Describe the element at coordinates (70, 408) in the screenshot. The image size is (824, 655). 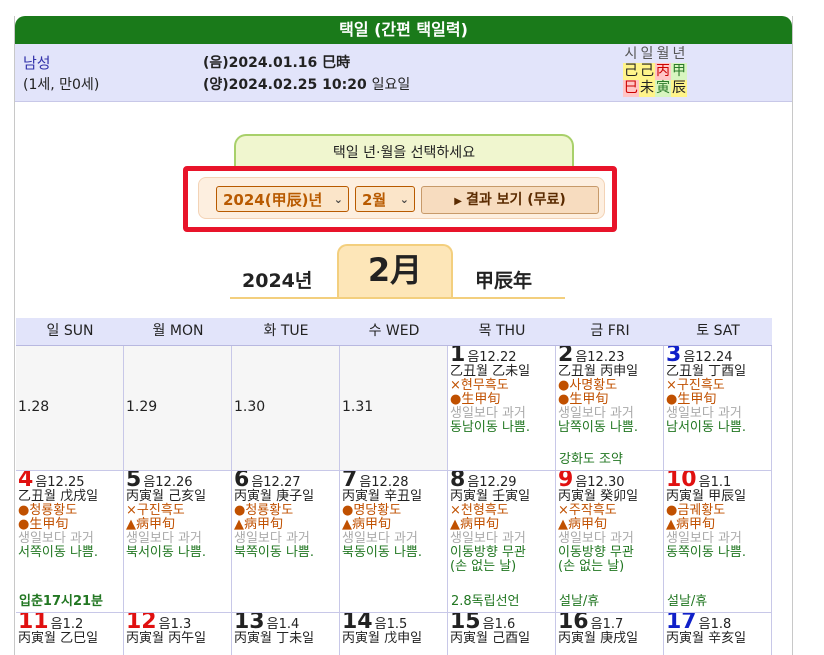
I see `calendar-cell-prev: 1.28` at that location.